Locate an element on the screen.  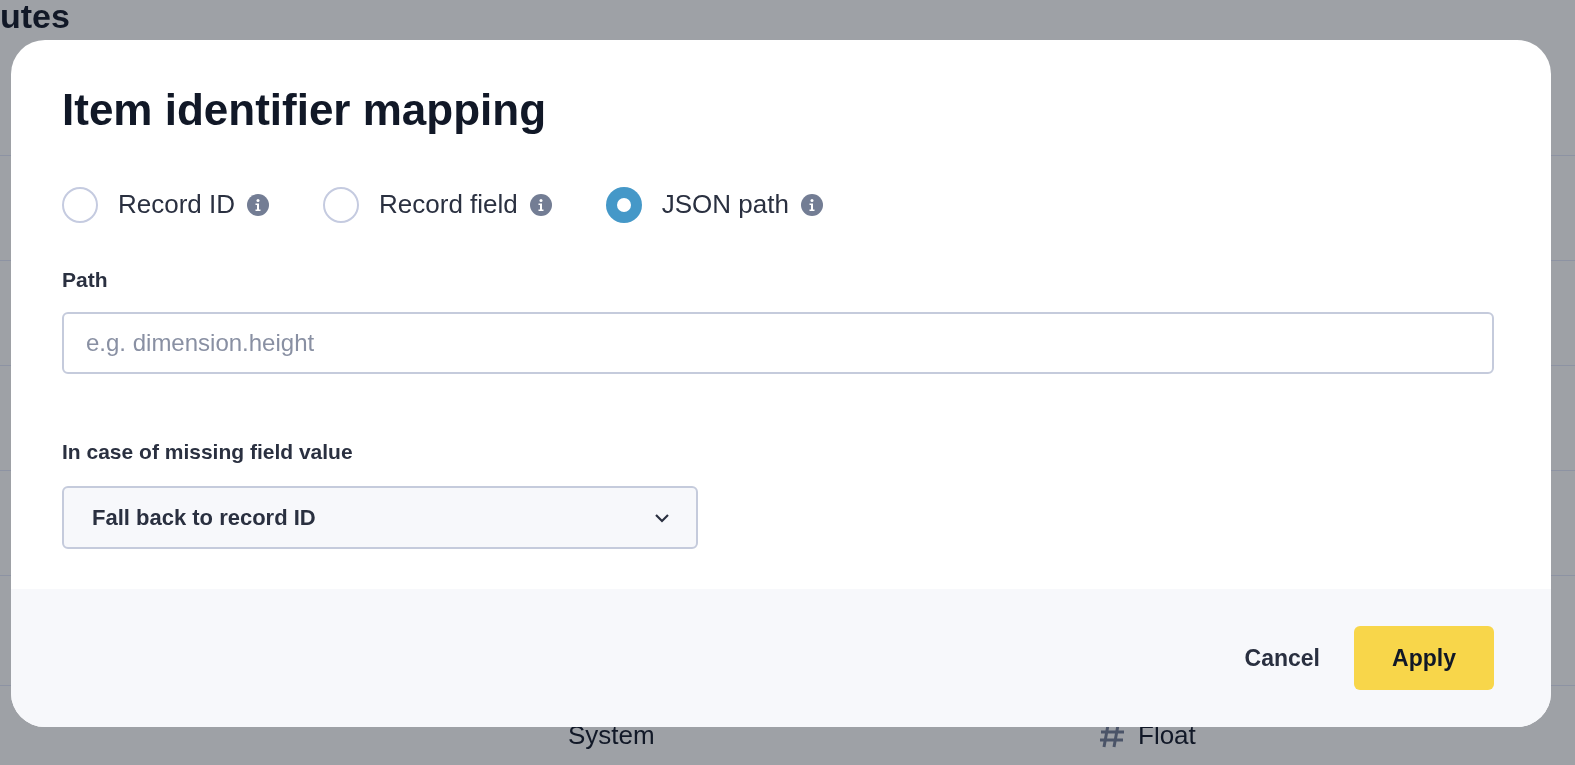
chevron-down-icon is located at coordinates (662, 517).